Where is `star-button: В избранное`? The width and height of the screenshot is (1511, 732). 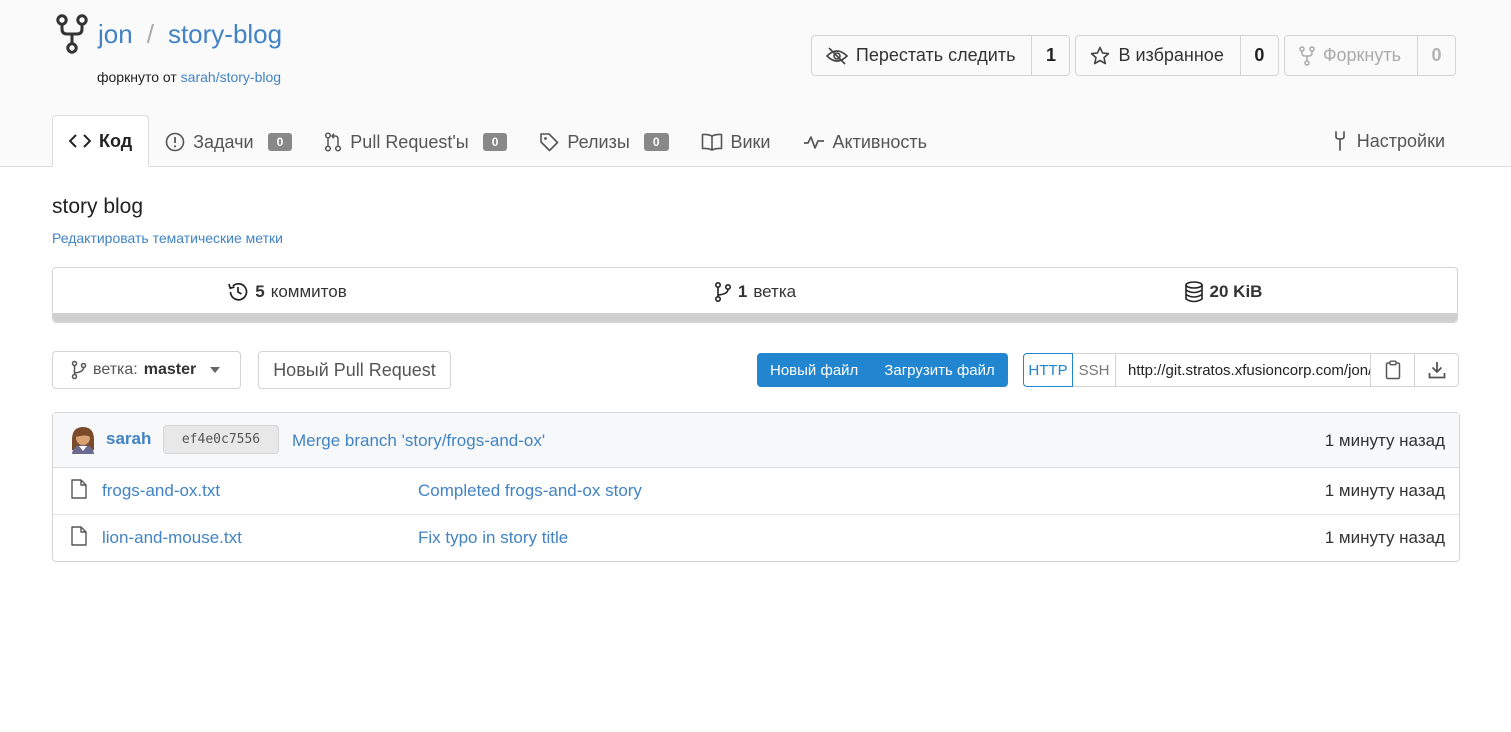
star-button: В избранное is located at coordinates (1158, 55).